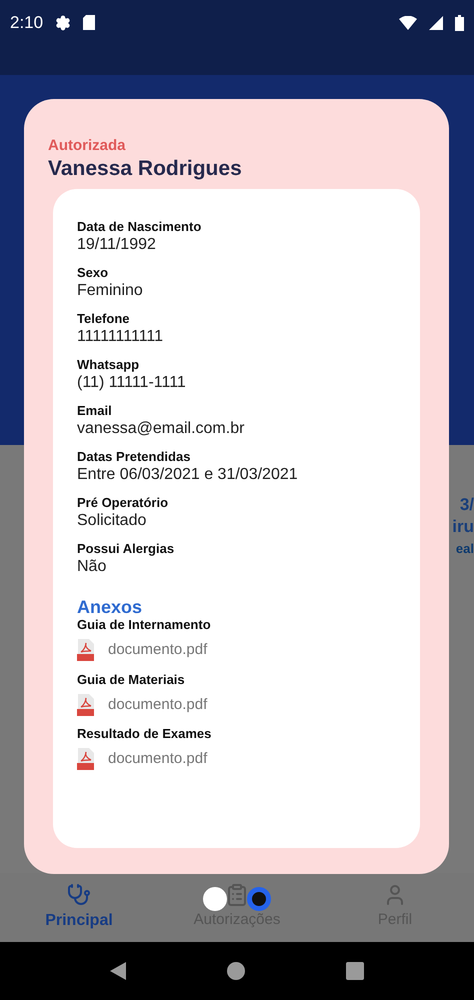 The height and width of the screenshot is (1000, 474). I want to click on battery-icon, so click(459, 22).